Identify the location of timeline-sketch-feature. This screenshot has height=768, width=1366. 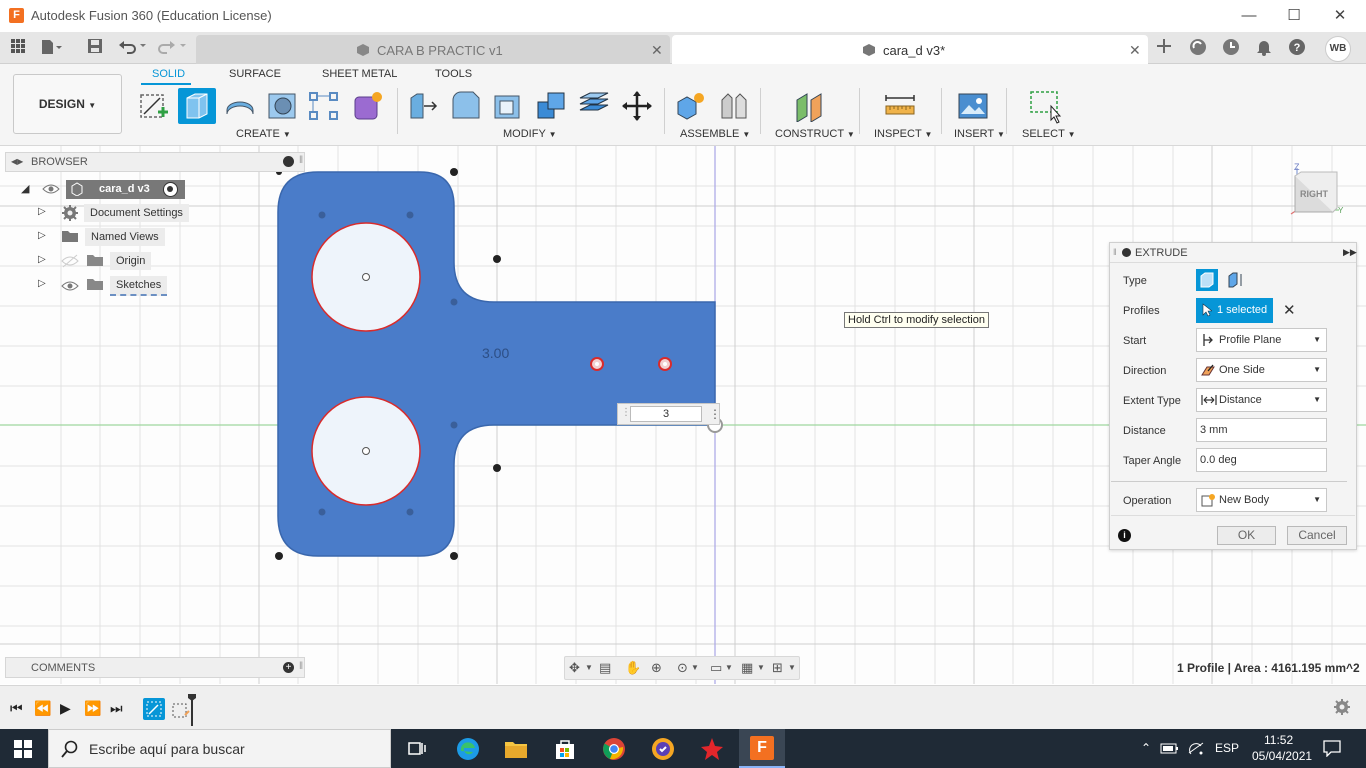
(154, 709).